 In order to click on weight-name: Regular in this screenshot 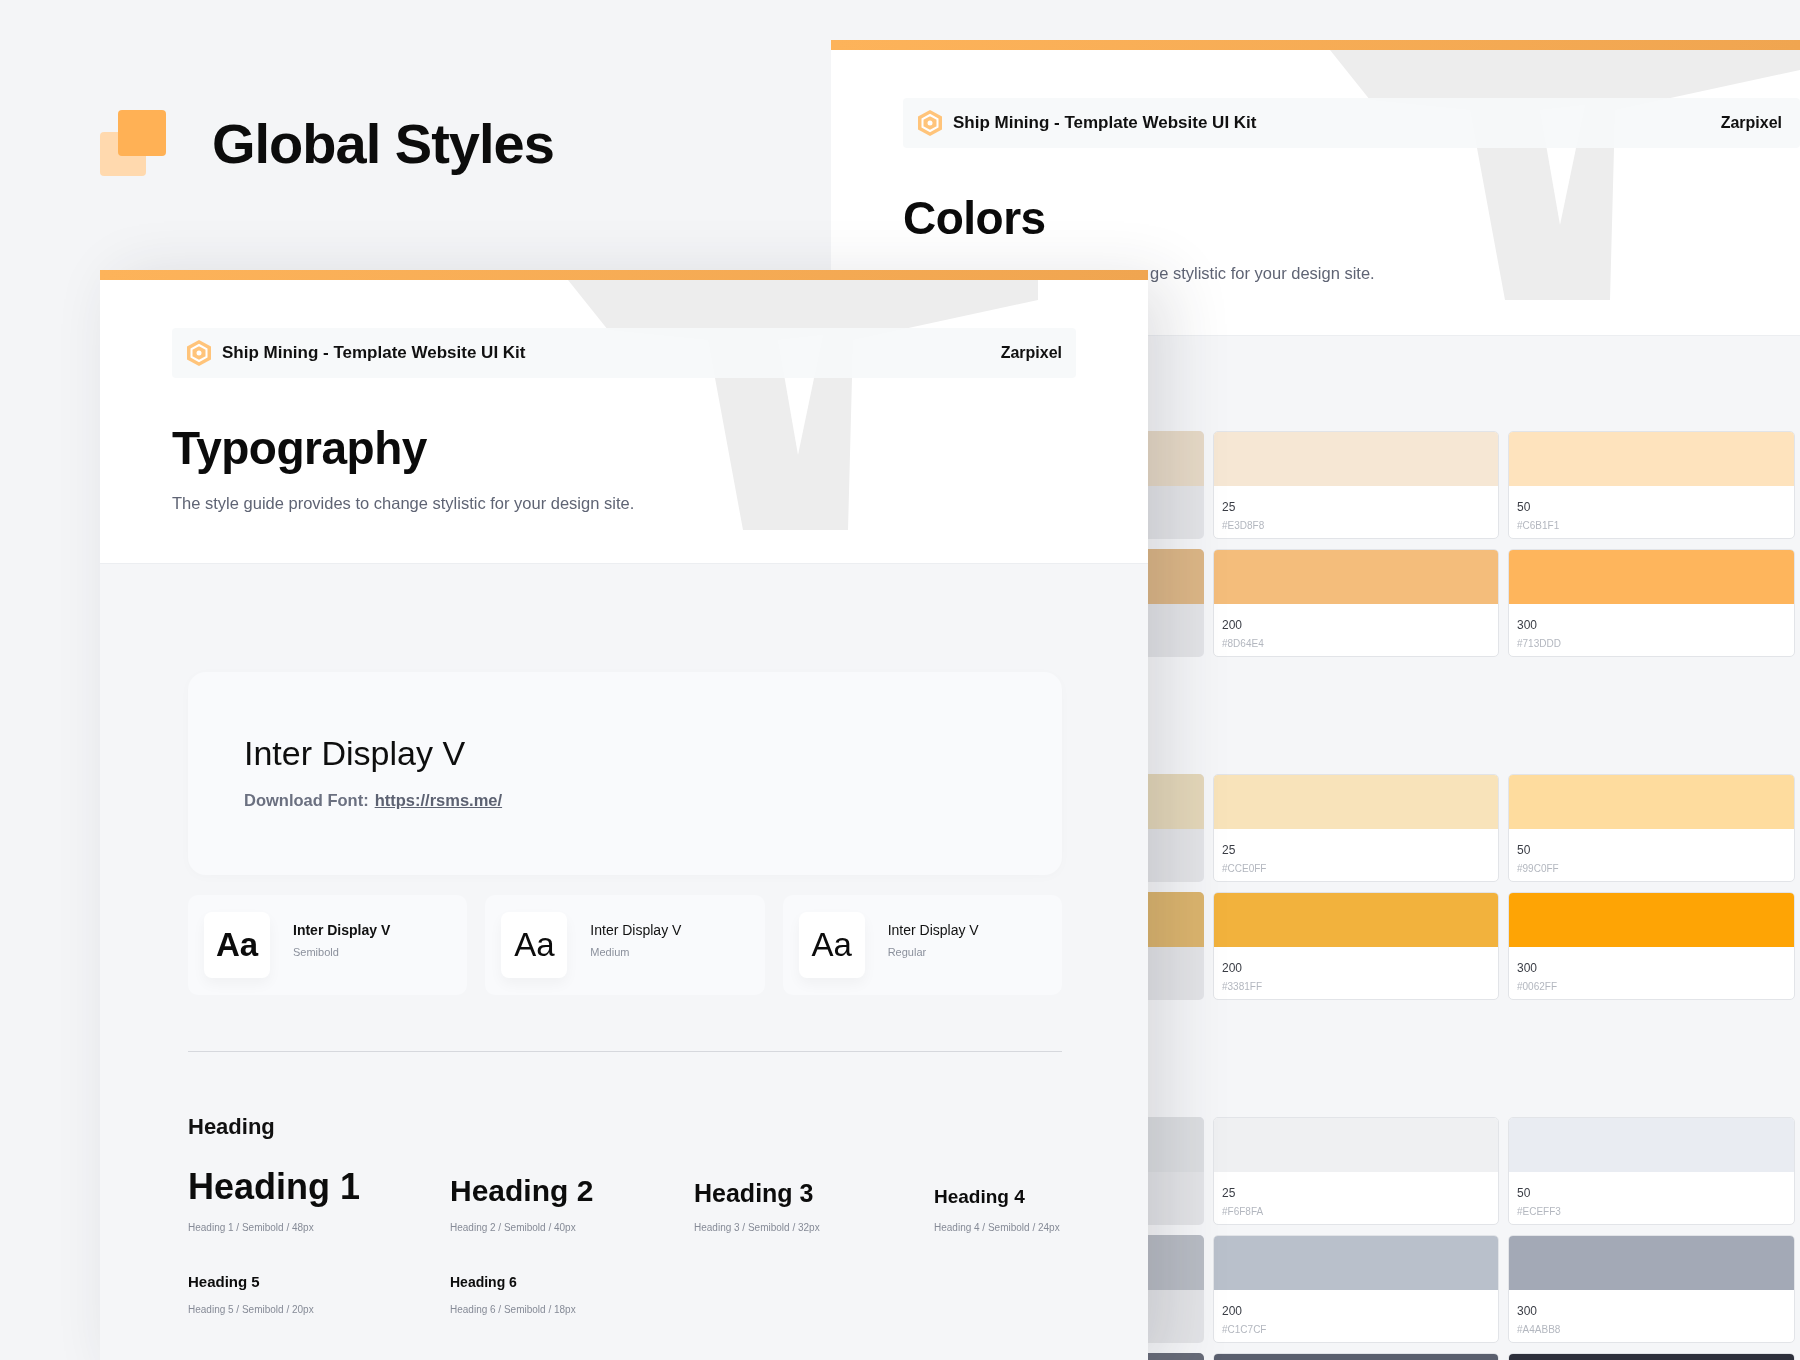, I will do `click(907, 952)`.